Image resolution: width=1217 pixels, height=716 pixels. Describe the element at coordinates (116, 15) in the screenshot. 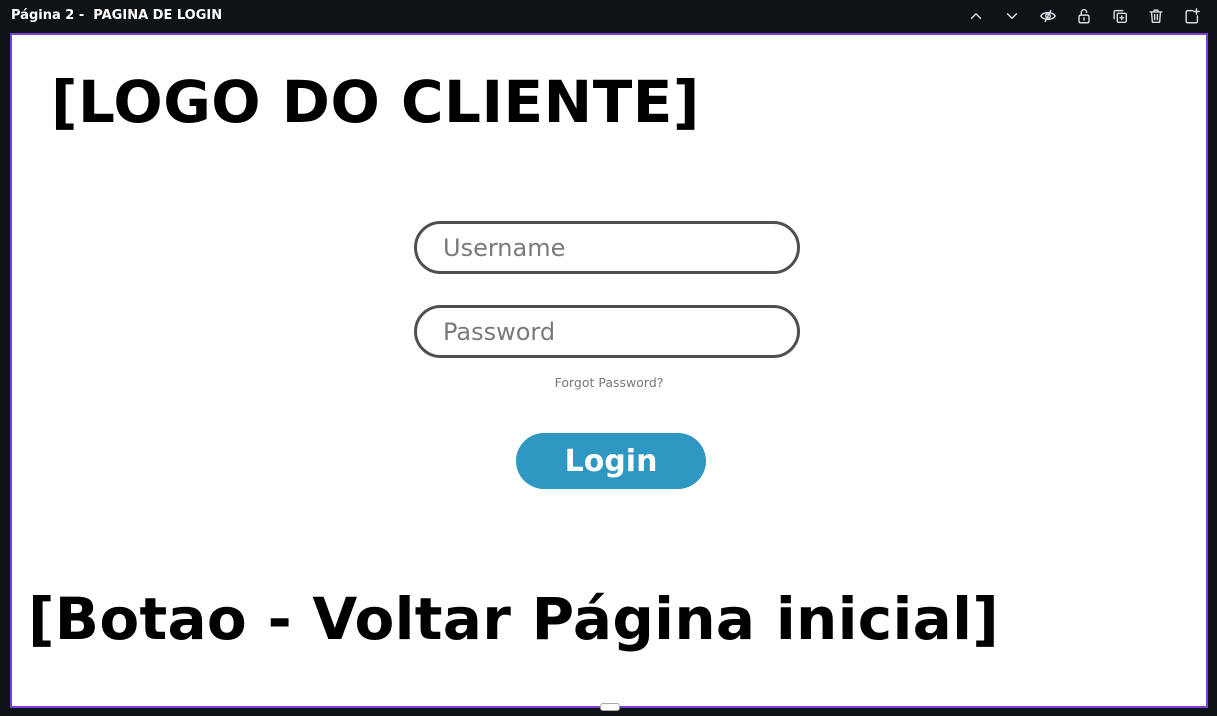

I see `page-title: Página 2 - PAGINA DE LOGIN` at that location.